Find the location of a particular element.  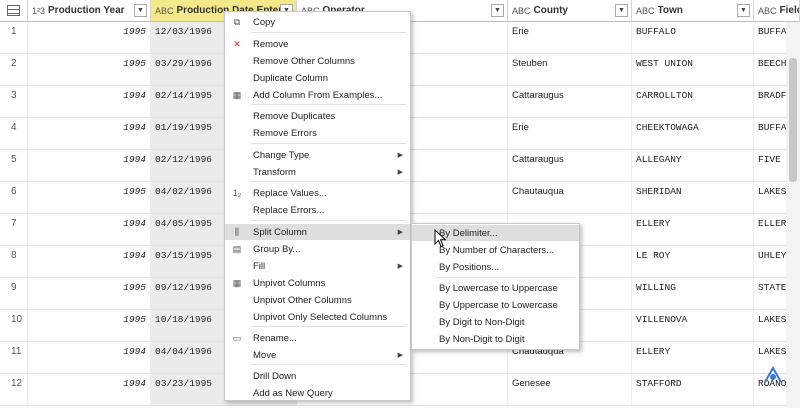

county-cell: Genesee is located at coordinates (570, 389).